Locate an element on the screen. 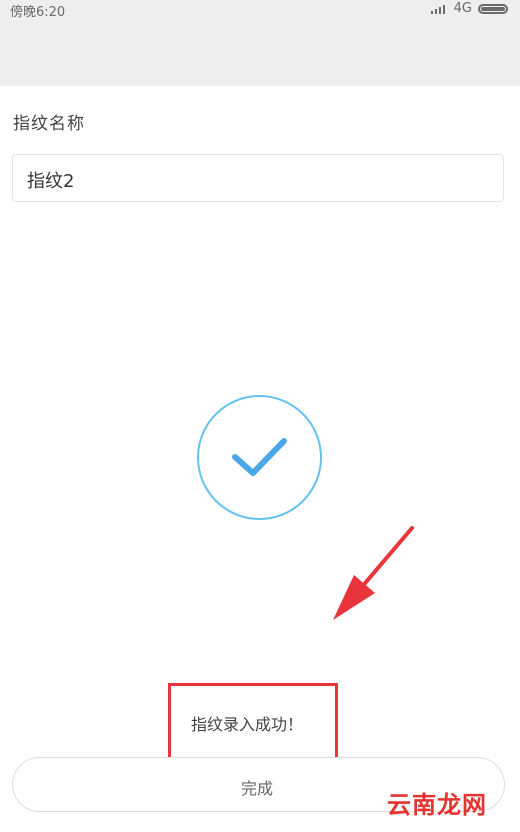 This screenshot has height=832, width=520. status-bar: 傍晚6:20 4G is located at coordinates (260, 10).